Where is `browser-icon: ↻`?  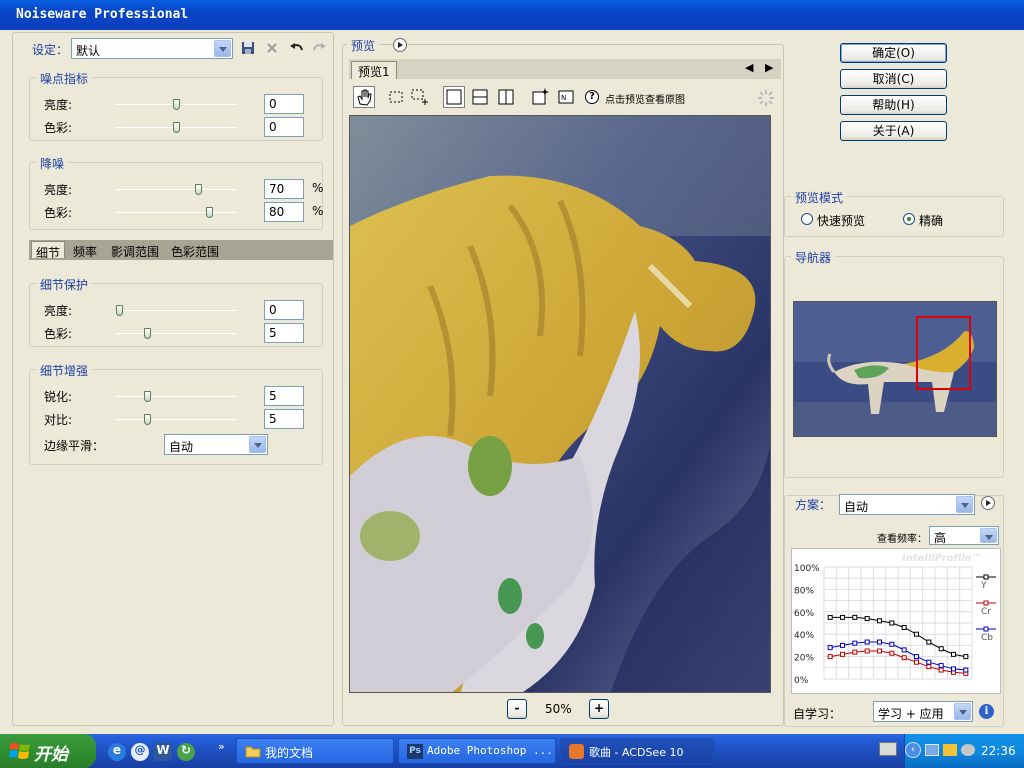
browser-icon: ↻ is located at coordinates (186, 752).